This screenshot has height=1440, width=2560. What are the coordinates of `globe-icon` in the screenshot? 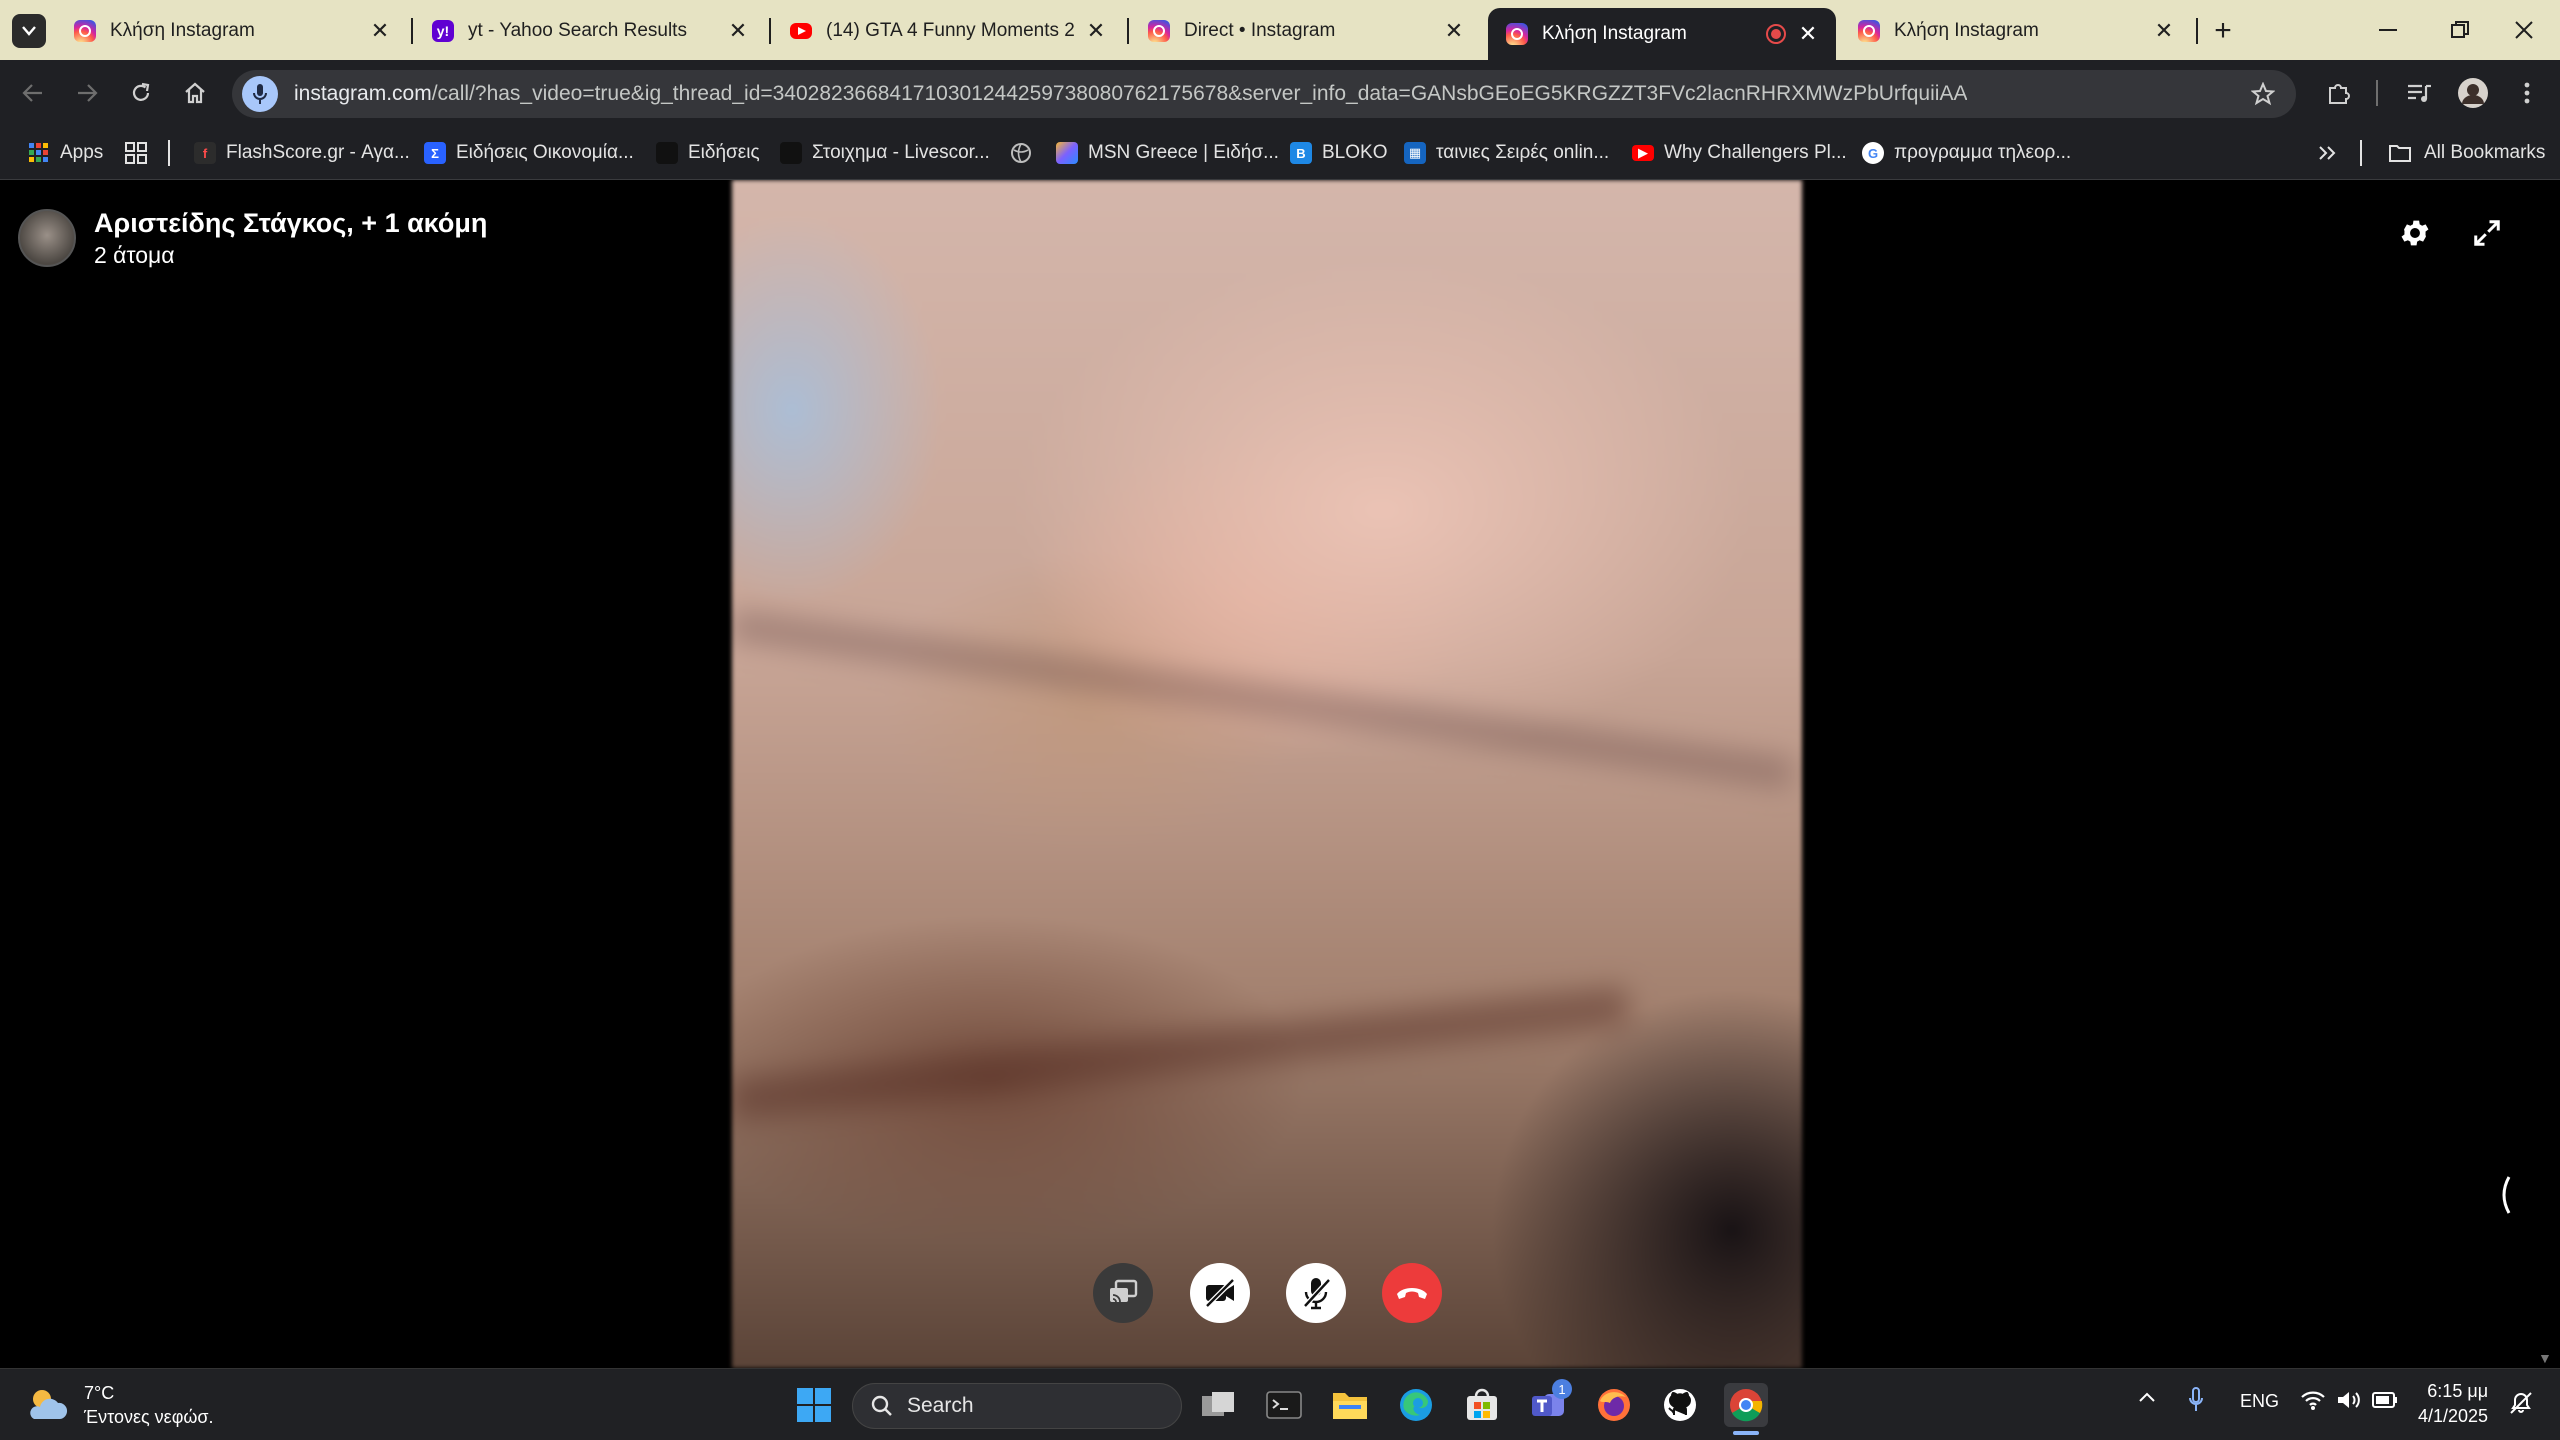 It's located at (1021, 153).